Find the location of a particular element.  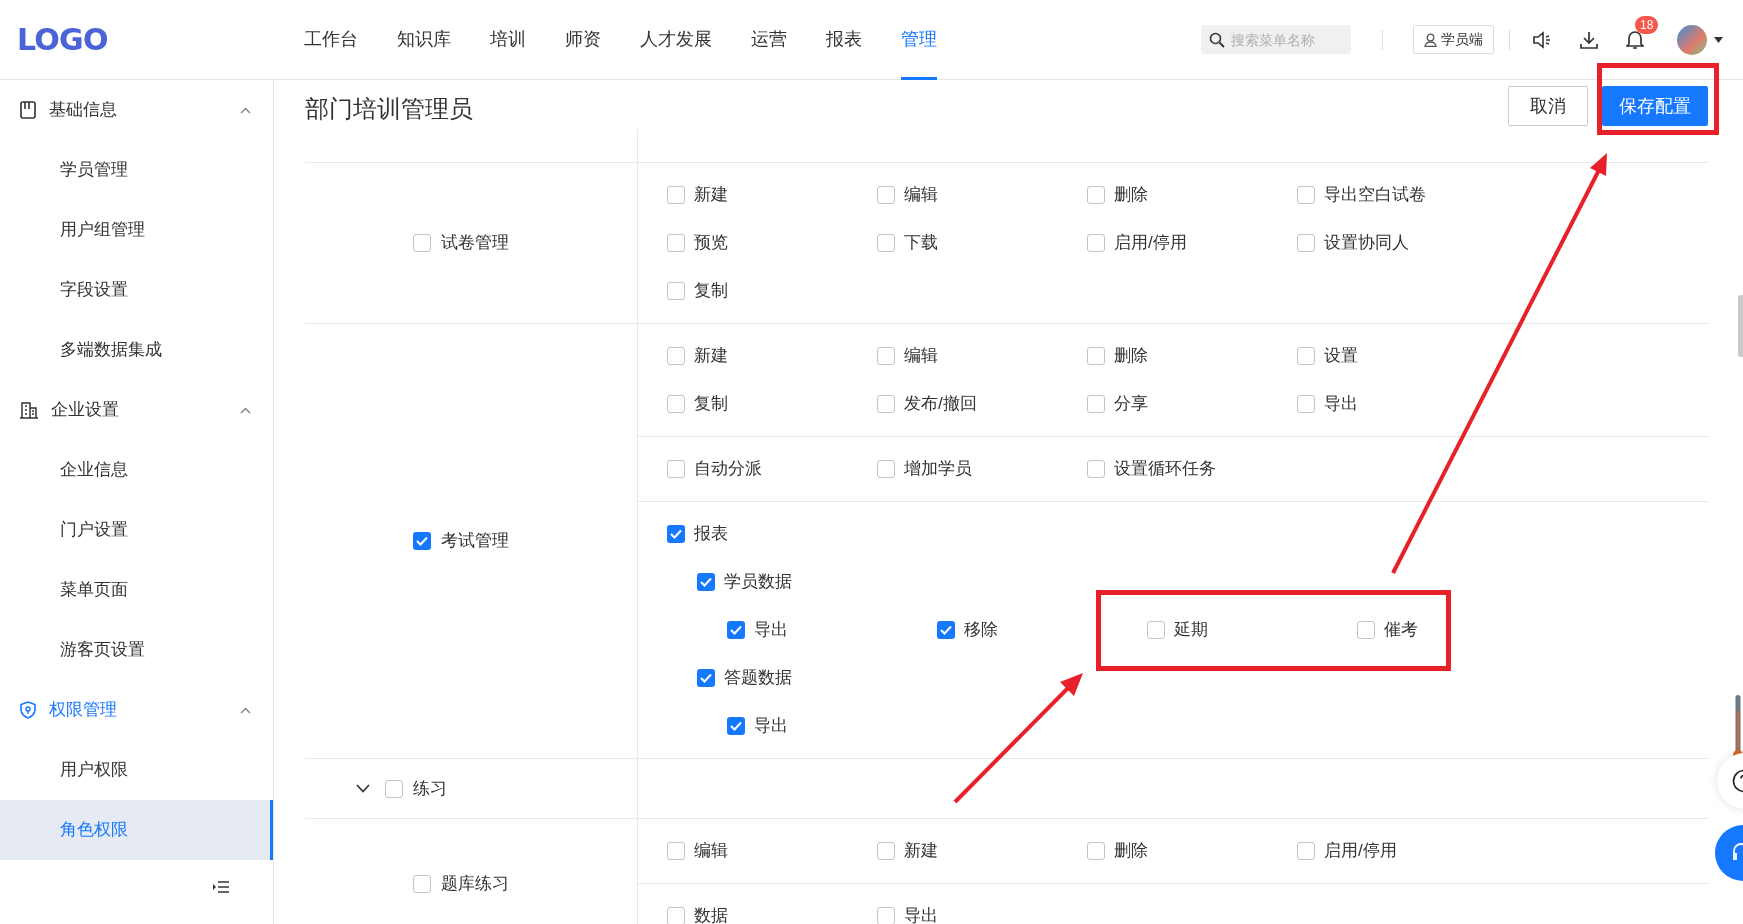

search-field: 搜索菜单名称 is located at coordinates (1276, 39).